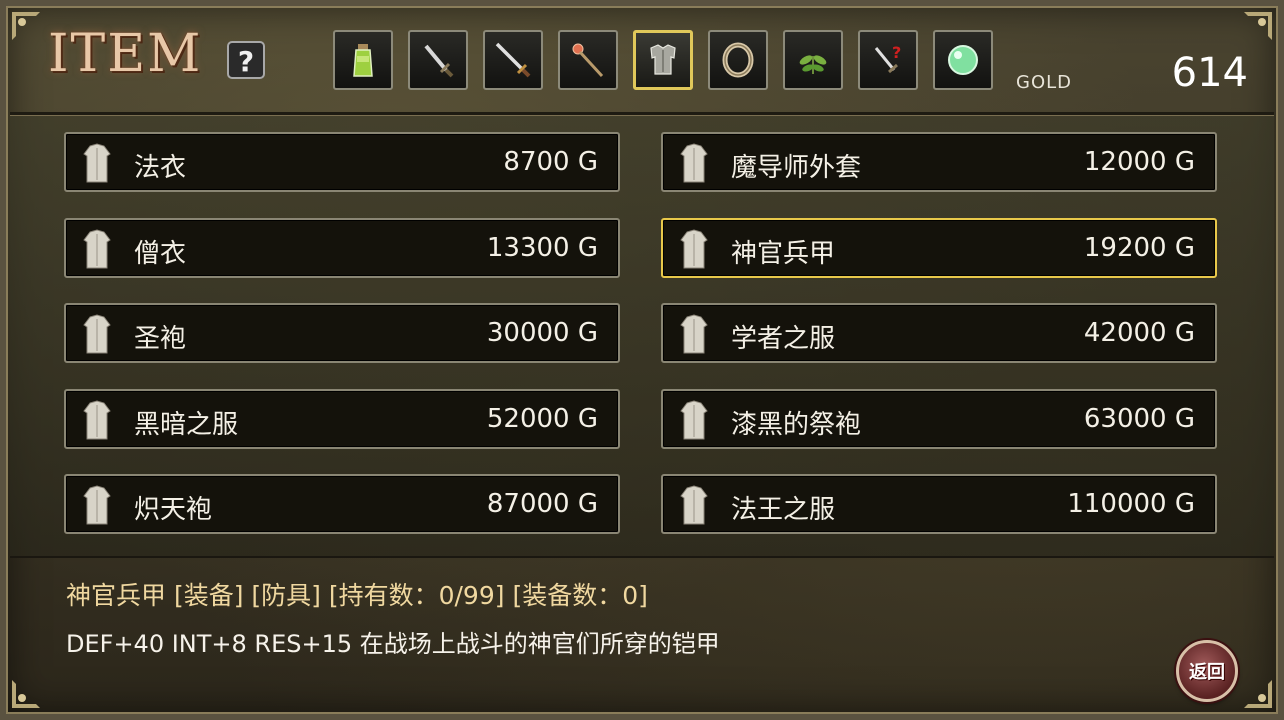 The height and width of the screenshot is (720, 1284). I want to click on item-name: 僧衣, so click(160, 254).